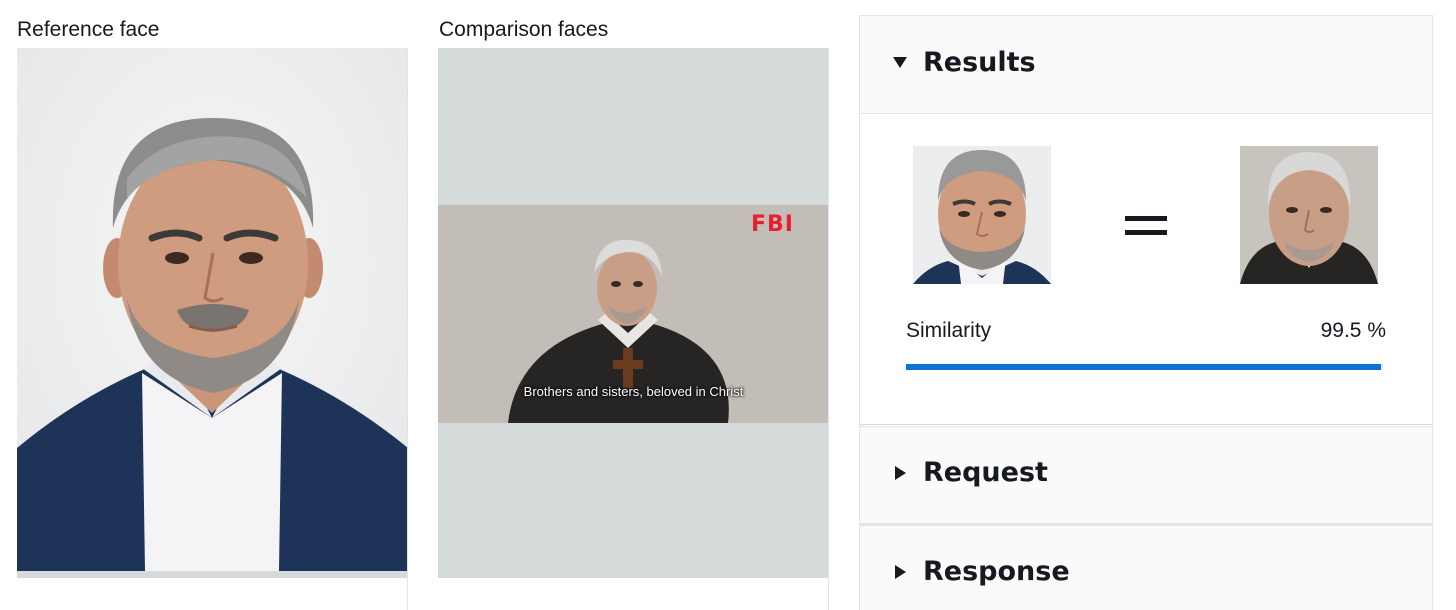 The width and height of the screenshot is (1456, 610). I want to click on similarity-progress-fill, so click(1143, 367).